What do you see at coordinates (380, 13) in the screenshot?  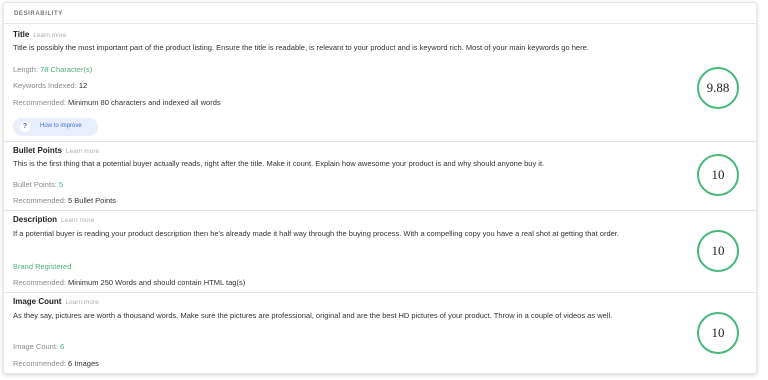 I see `section-header: DESIRABILITY` at bounding box center [380, 13].